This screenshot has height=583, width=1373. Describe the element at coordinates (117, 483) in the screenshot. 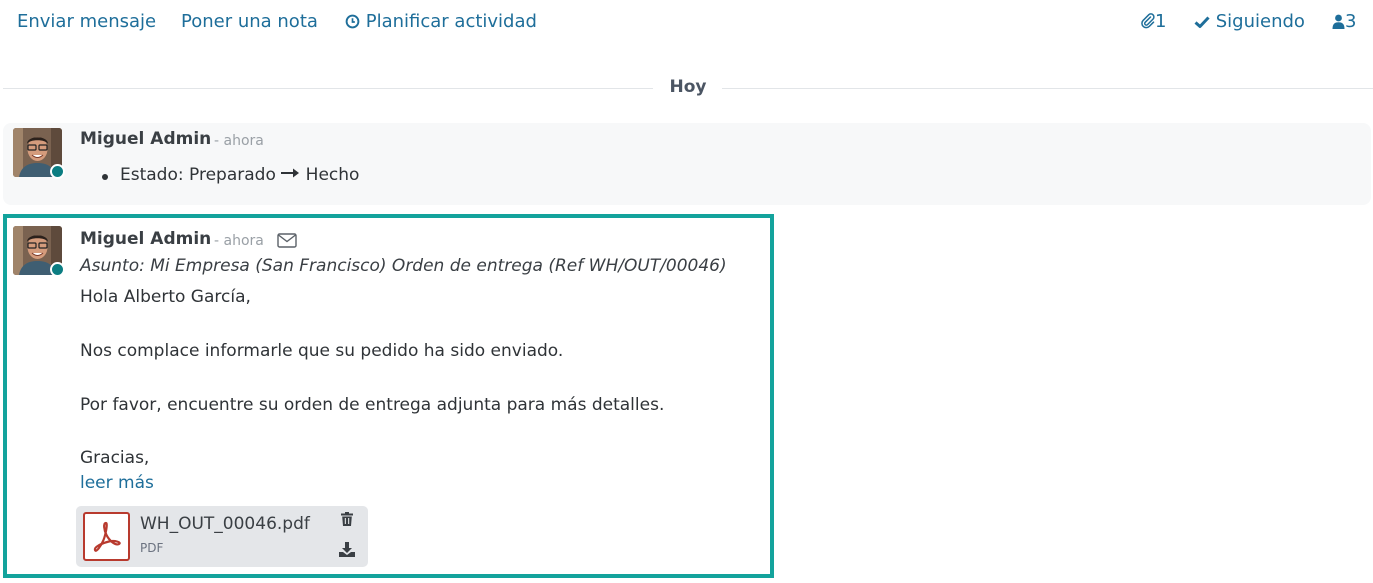

I see `read-more-link: leer más` at that location.